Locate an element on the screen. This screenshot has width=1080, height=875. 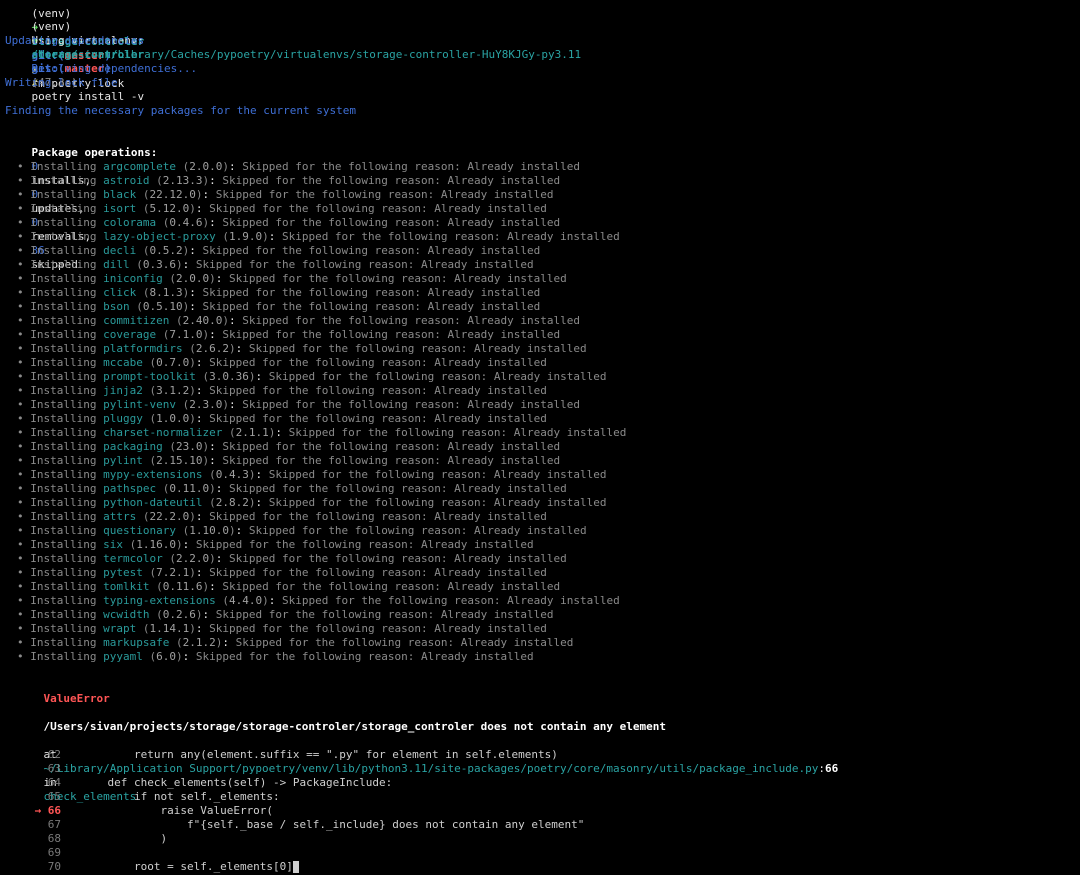
package-name: six is located at coordinates (113, 544).